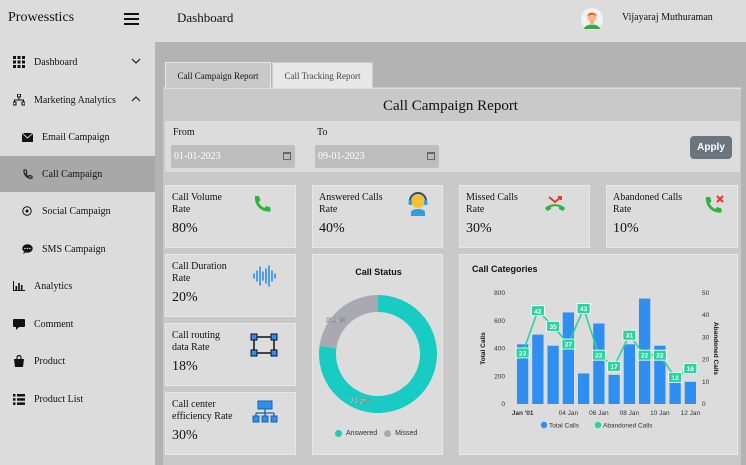  I want to click on sidebar-item-analytics: Analytics, so click(77, 286).